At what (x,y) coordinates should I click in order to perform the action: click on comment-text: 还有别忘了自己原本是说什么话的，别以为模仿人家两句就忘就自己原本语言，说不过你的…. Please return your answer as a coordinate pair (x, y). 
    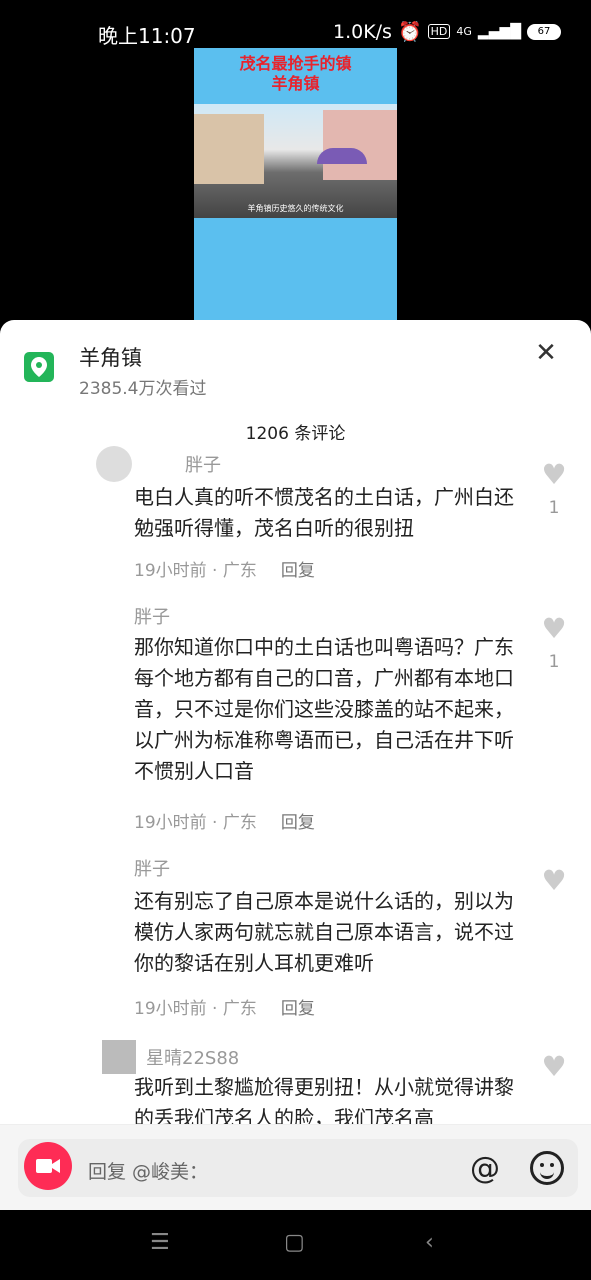
    Looking at the image, I should click on (324, 932).